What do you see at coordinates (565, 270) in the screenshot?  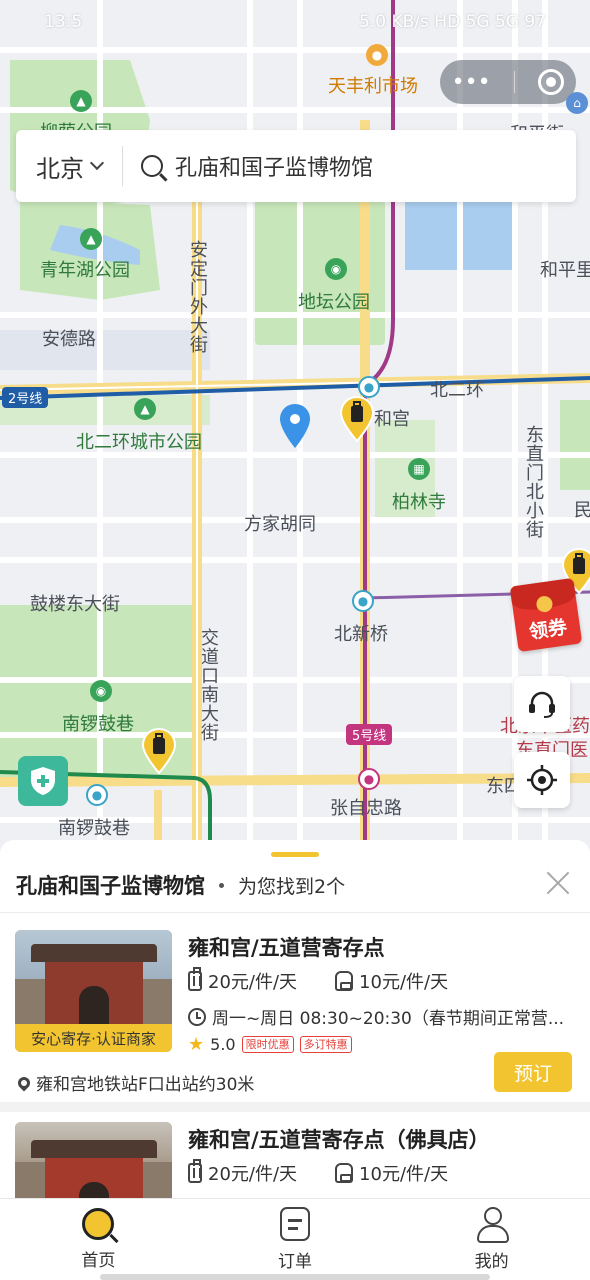 I see `map-label-hepingli: 和平里` at bounding box center [565, 270].